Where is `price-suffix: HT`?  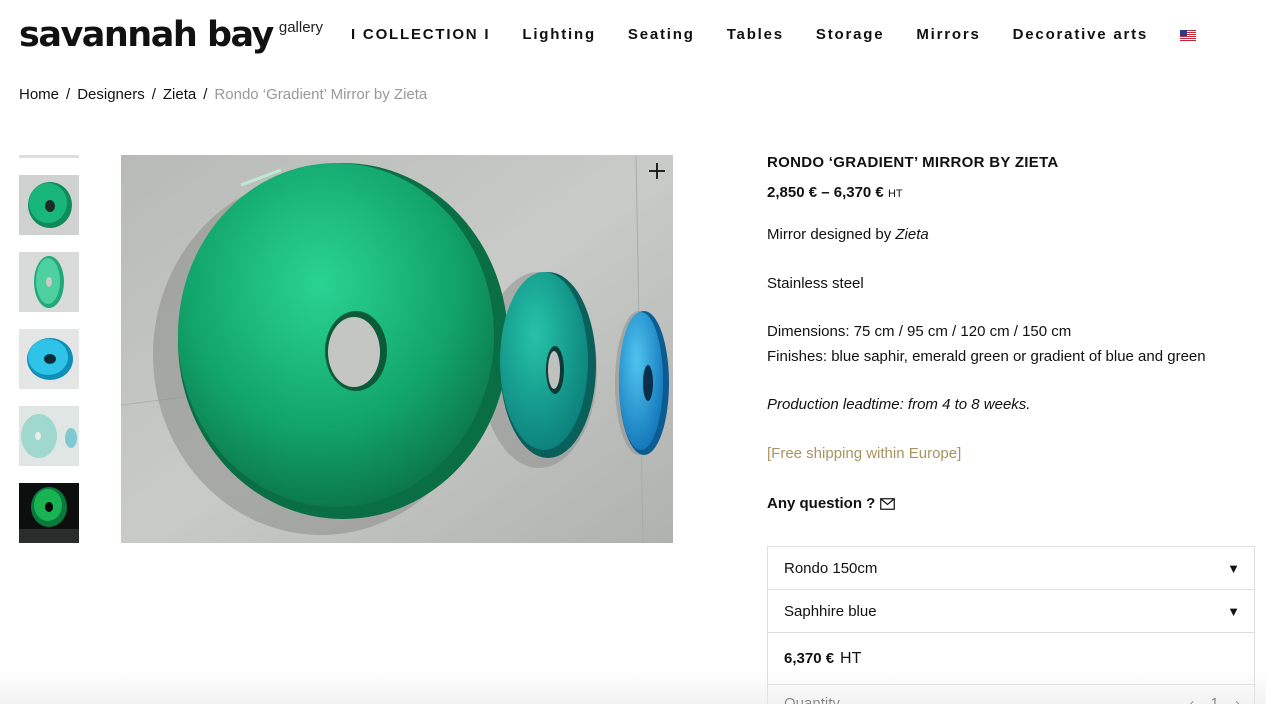
price-suffix: HT is located at coordinates (895, 194).